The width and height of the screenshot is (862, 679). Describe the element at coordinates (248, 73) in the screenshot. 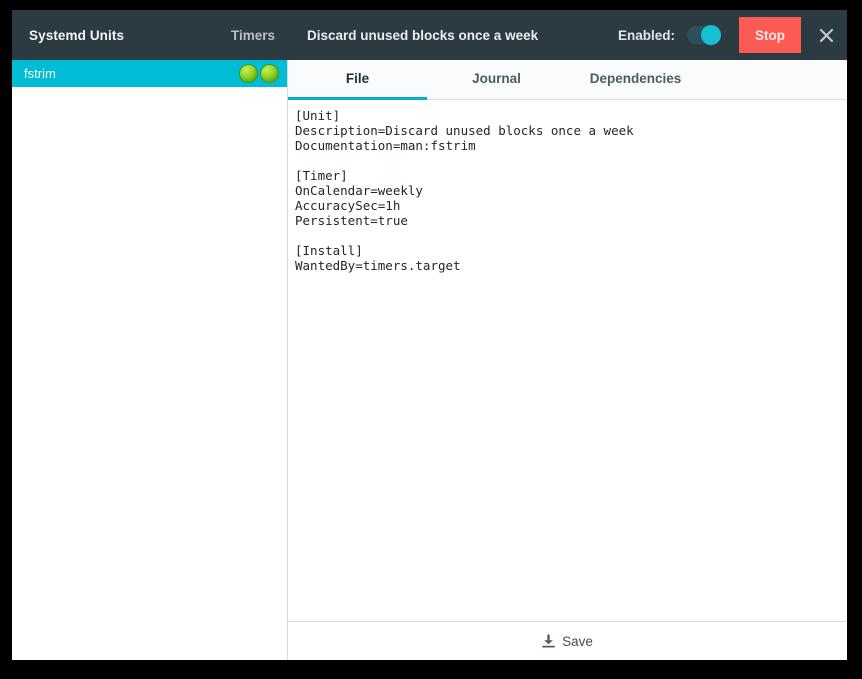

I see `active-led-icon` at that location.